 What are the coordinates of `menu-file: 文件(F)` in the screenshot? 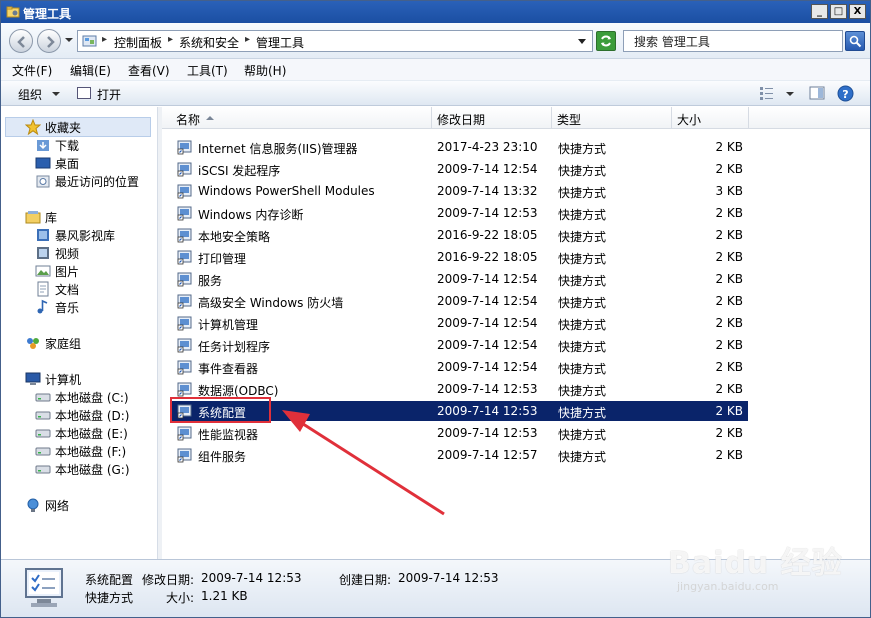 It's located at (32, 70).